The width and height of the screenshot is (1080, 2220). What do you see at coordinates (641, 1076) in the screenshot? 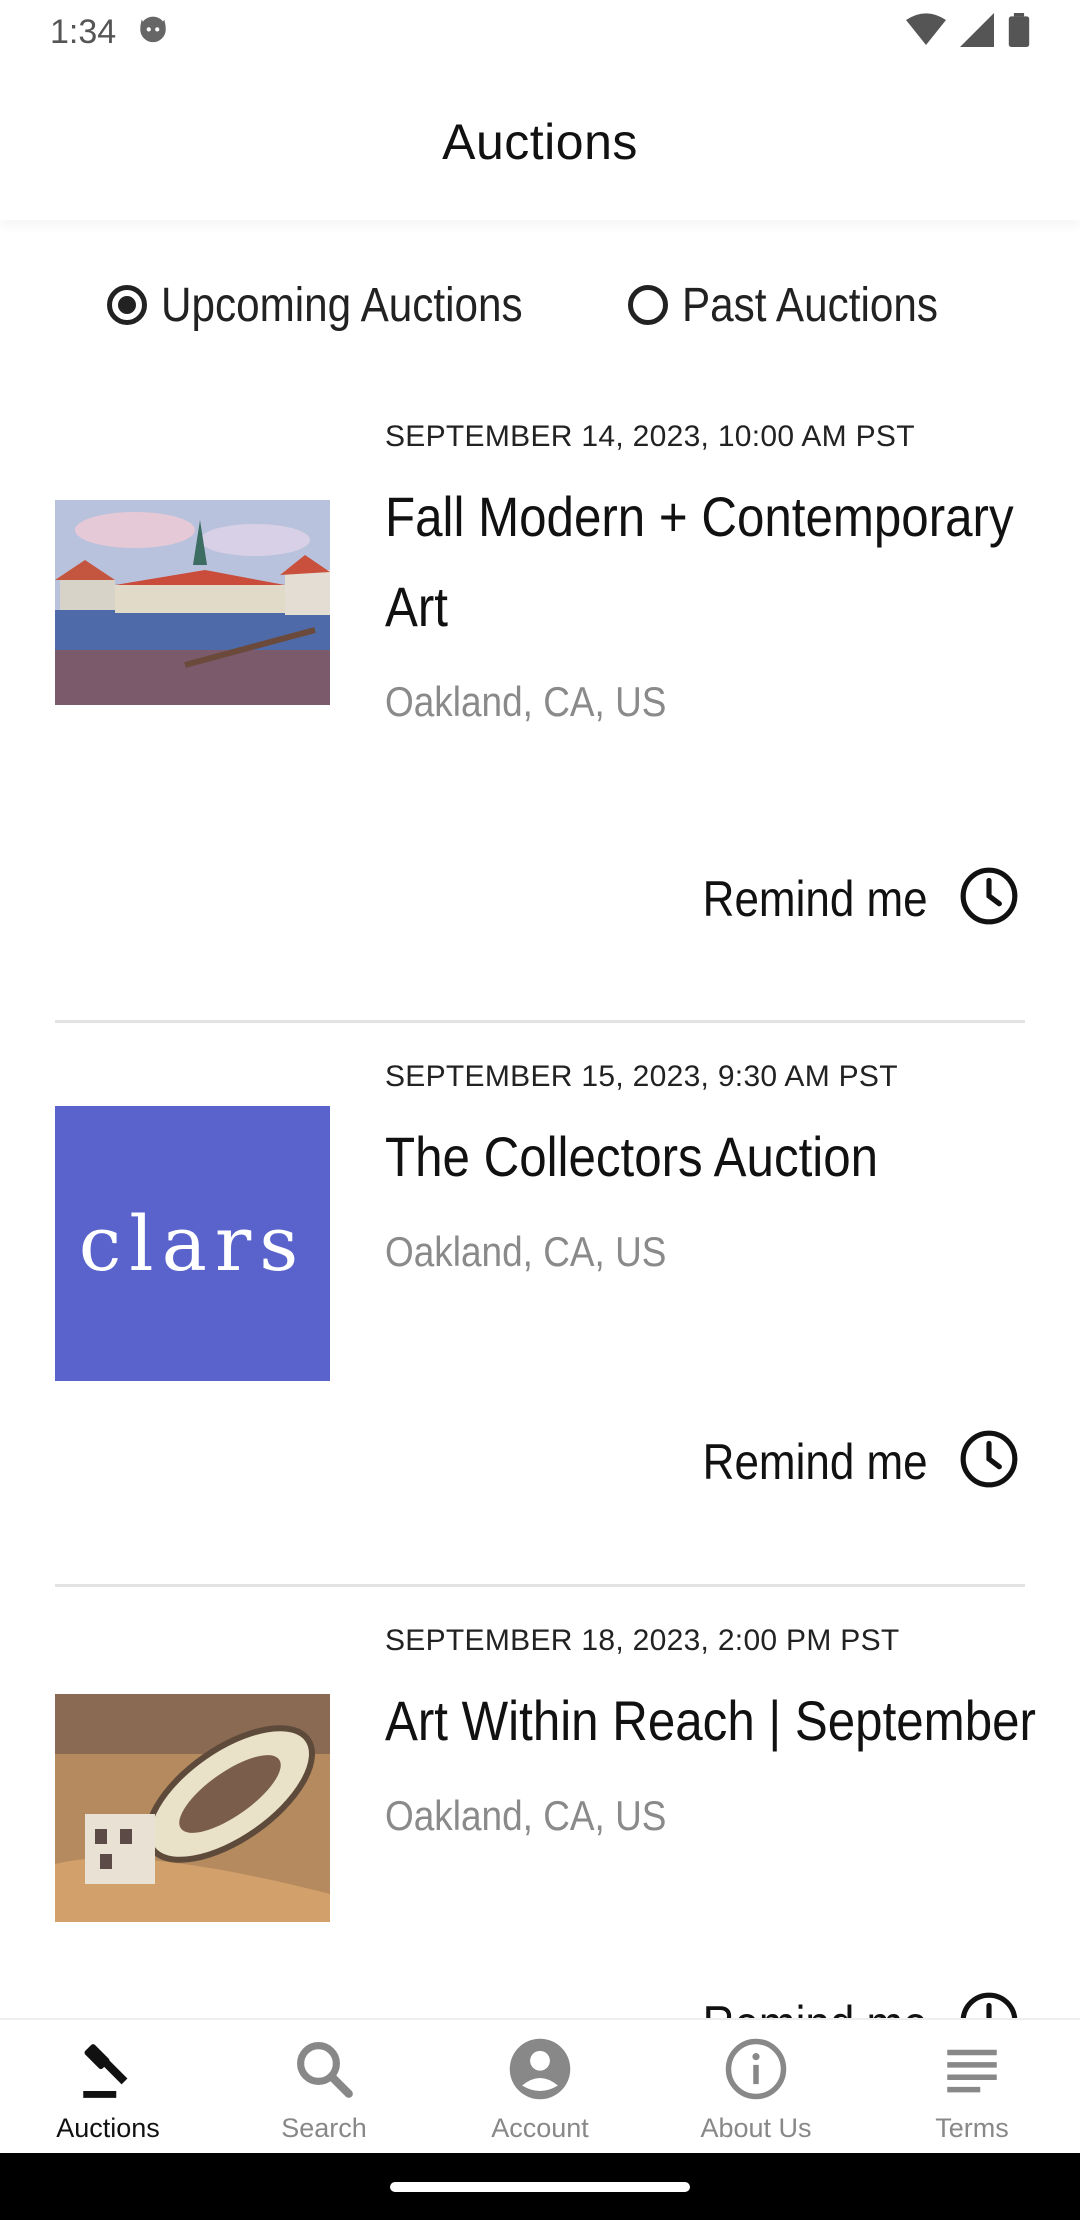
I see `auction-date: SEPTEMBER 15, 2023, 9:30 AM PST` at bounding box center [641, 1076].